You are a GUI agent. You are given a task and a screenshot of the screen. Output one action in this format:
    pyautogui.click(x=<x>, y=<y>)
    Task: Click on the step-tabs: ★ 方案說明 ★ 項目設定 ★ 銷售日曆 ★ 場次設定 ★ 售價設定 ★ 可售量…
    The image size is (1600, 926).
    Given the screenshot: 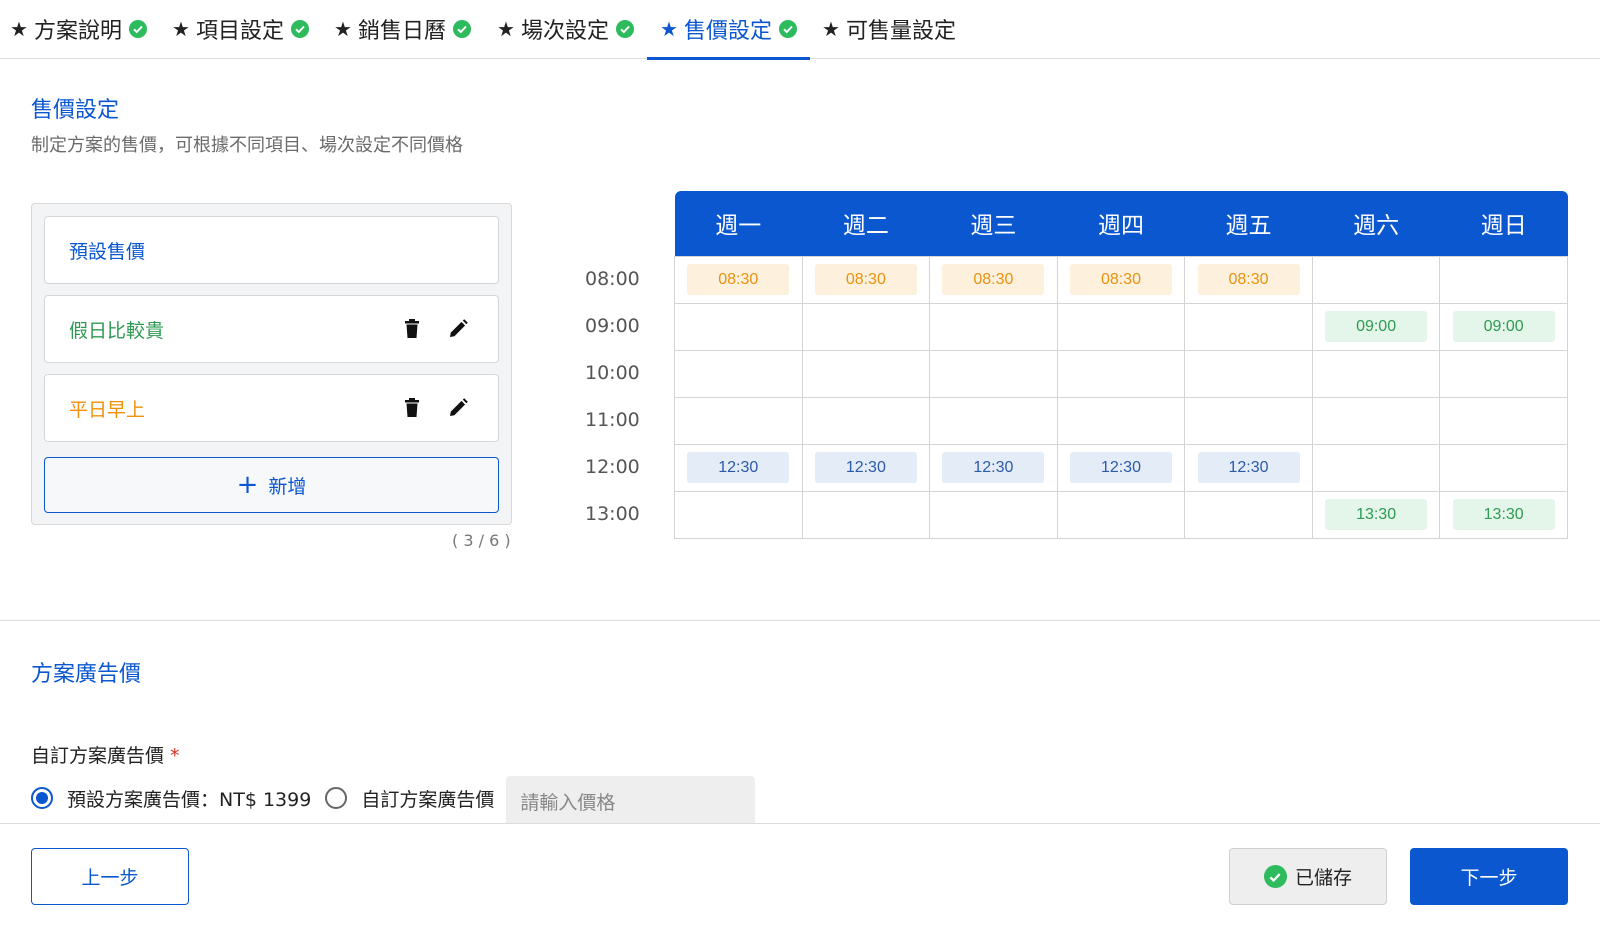 What is the action you would take?
    pyautogui.click(x=800, y=30)
    